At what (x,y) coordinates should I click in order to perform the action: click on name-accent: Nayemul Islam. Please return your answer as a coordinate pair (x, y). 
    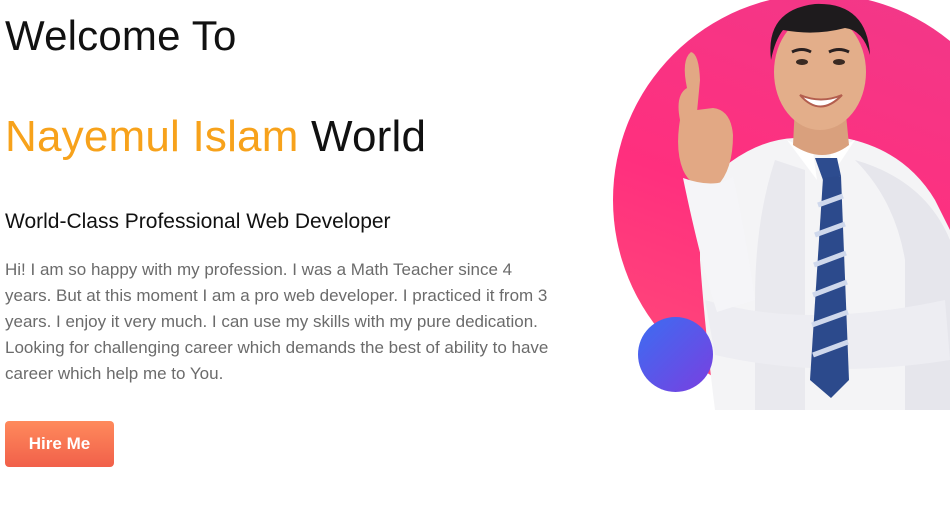
    Looking at the image, I should click on (152, 136).